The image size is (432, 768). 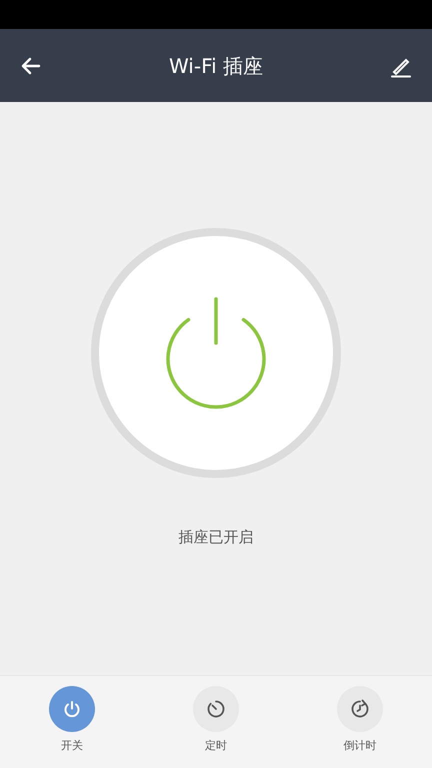 I want to click on power-icon, so click(x=72, y=709).